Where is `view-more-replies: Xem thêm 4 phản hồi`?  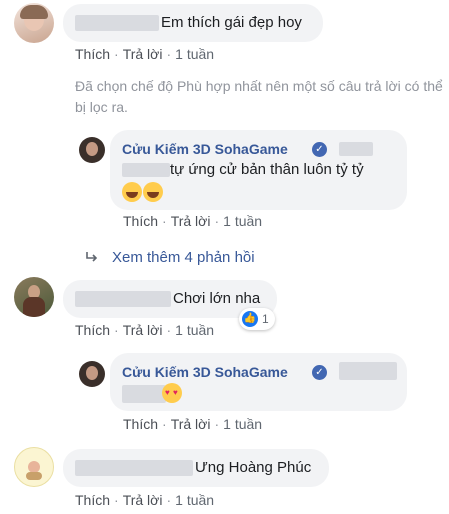
view-more-replies: Xem thêm 4 phản hồi is located at coordinates (183, 257).